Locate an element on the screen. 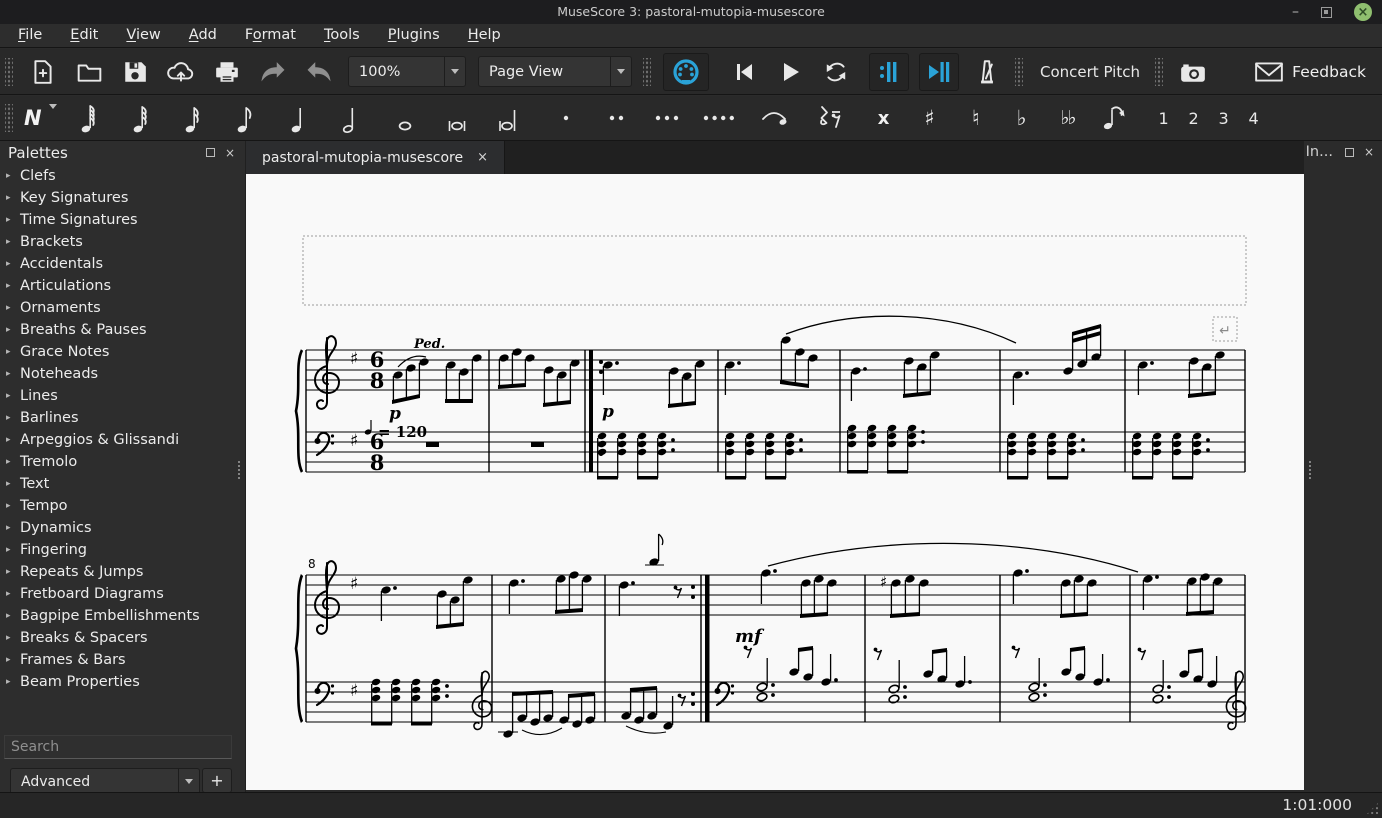  palette-item-clefs: ▸ Clefs is located at coordinates (122, 176).